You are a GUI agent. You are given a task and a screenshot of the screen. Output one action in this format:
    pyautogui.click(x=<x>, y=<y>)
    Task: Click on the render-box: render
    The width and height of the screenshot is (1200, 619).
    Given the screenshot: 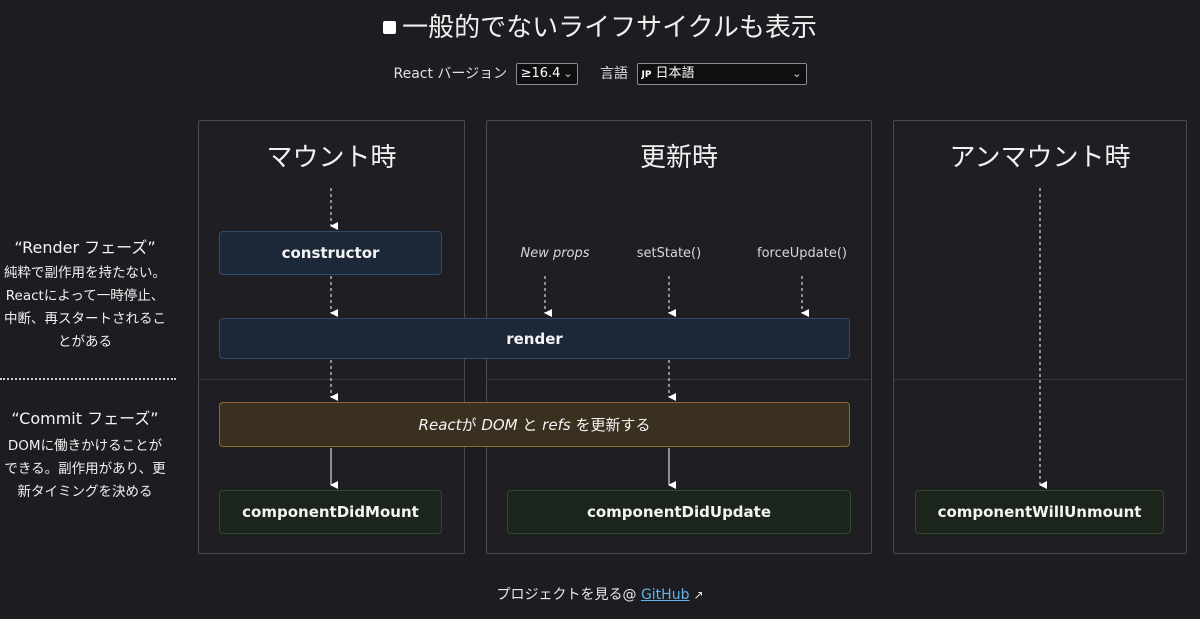 What is the action you would take?
    pyautogui.click(x=534, y=338)
    